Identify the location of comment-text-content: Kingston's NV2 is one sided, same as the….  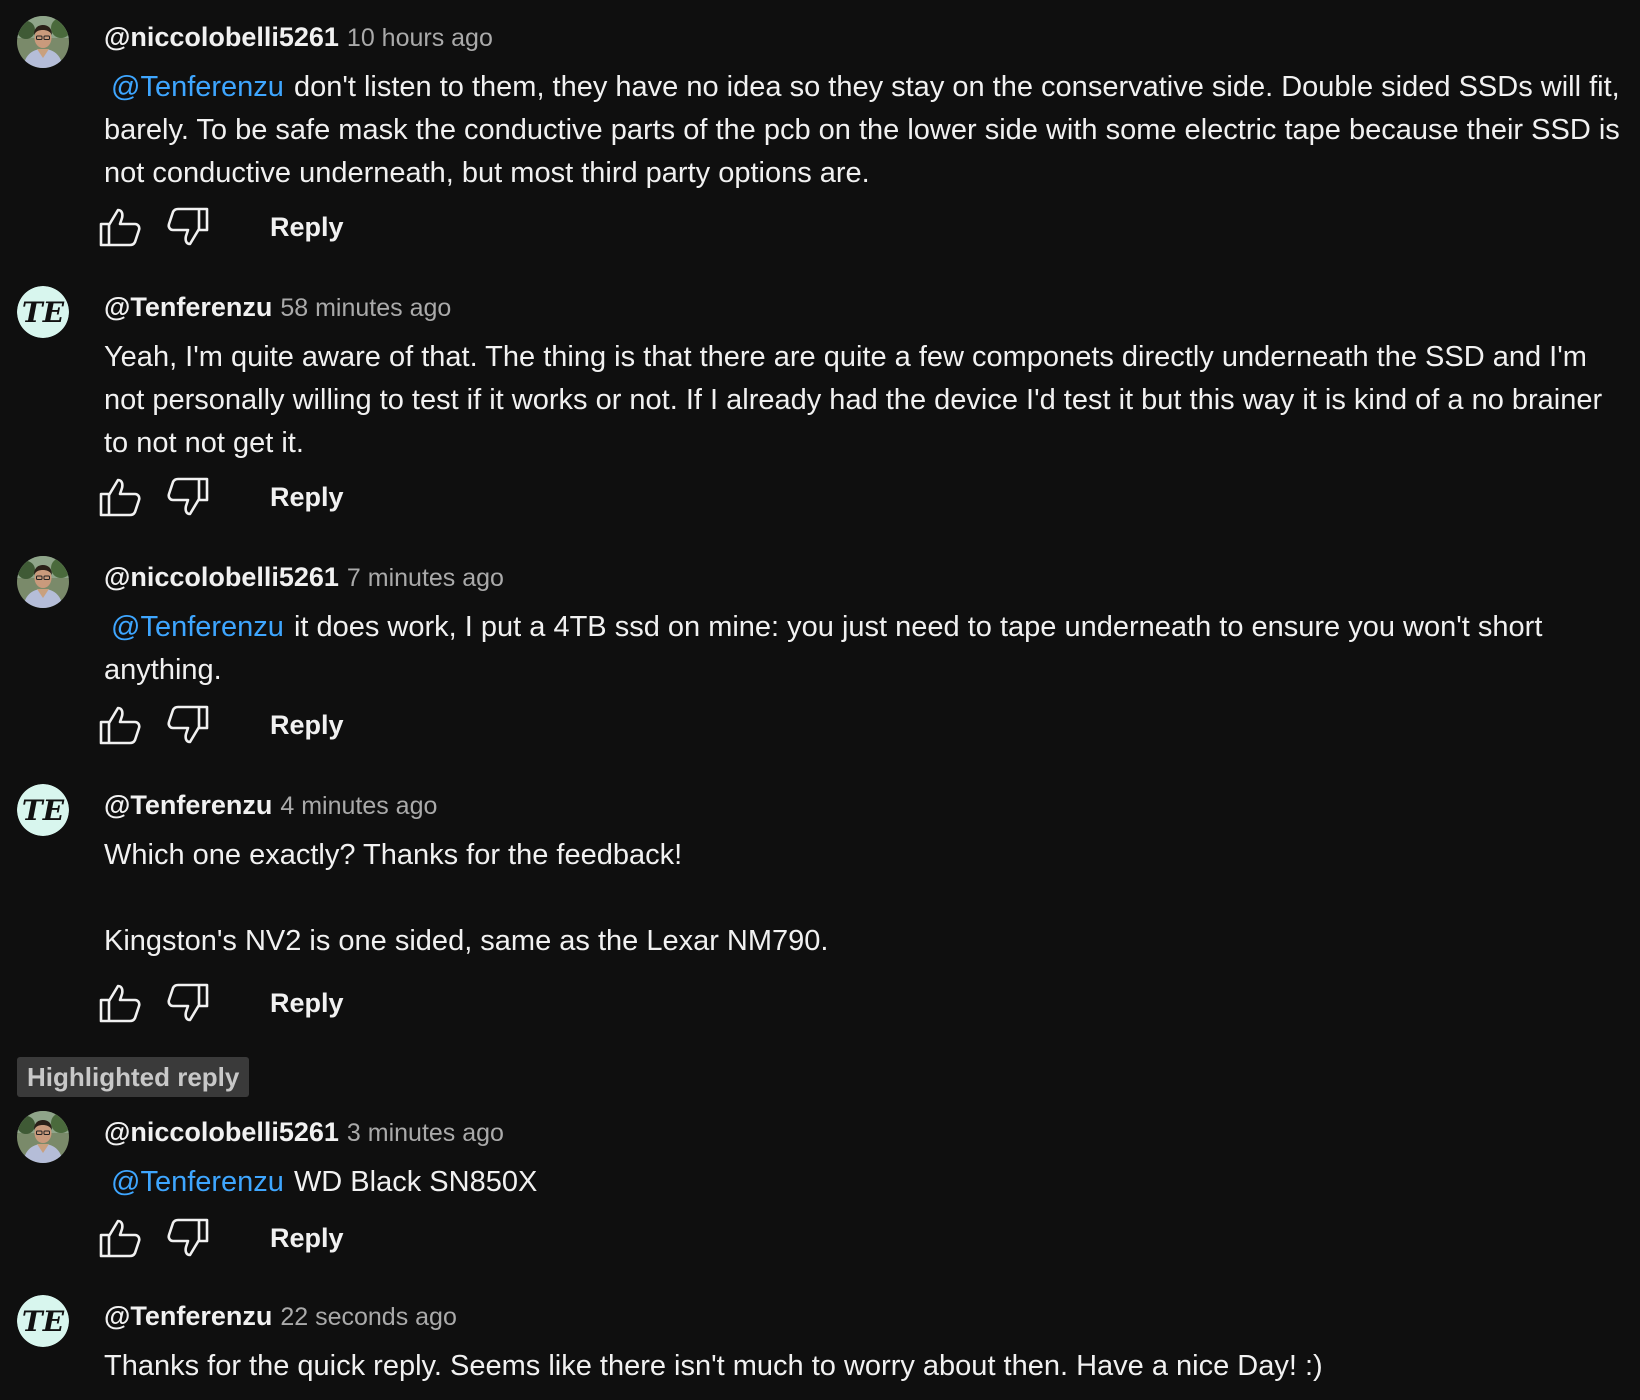
(466, 941).